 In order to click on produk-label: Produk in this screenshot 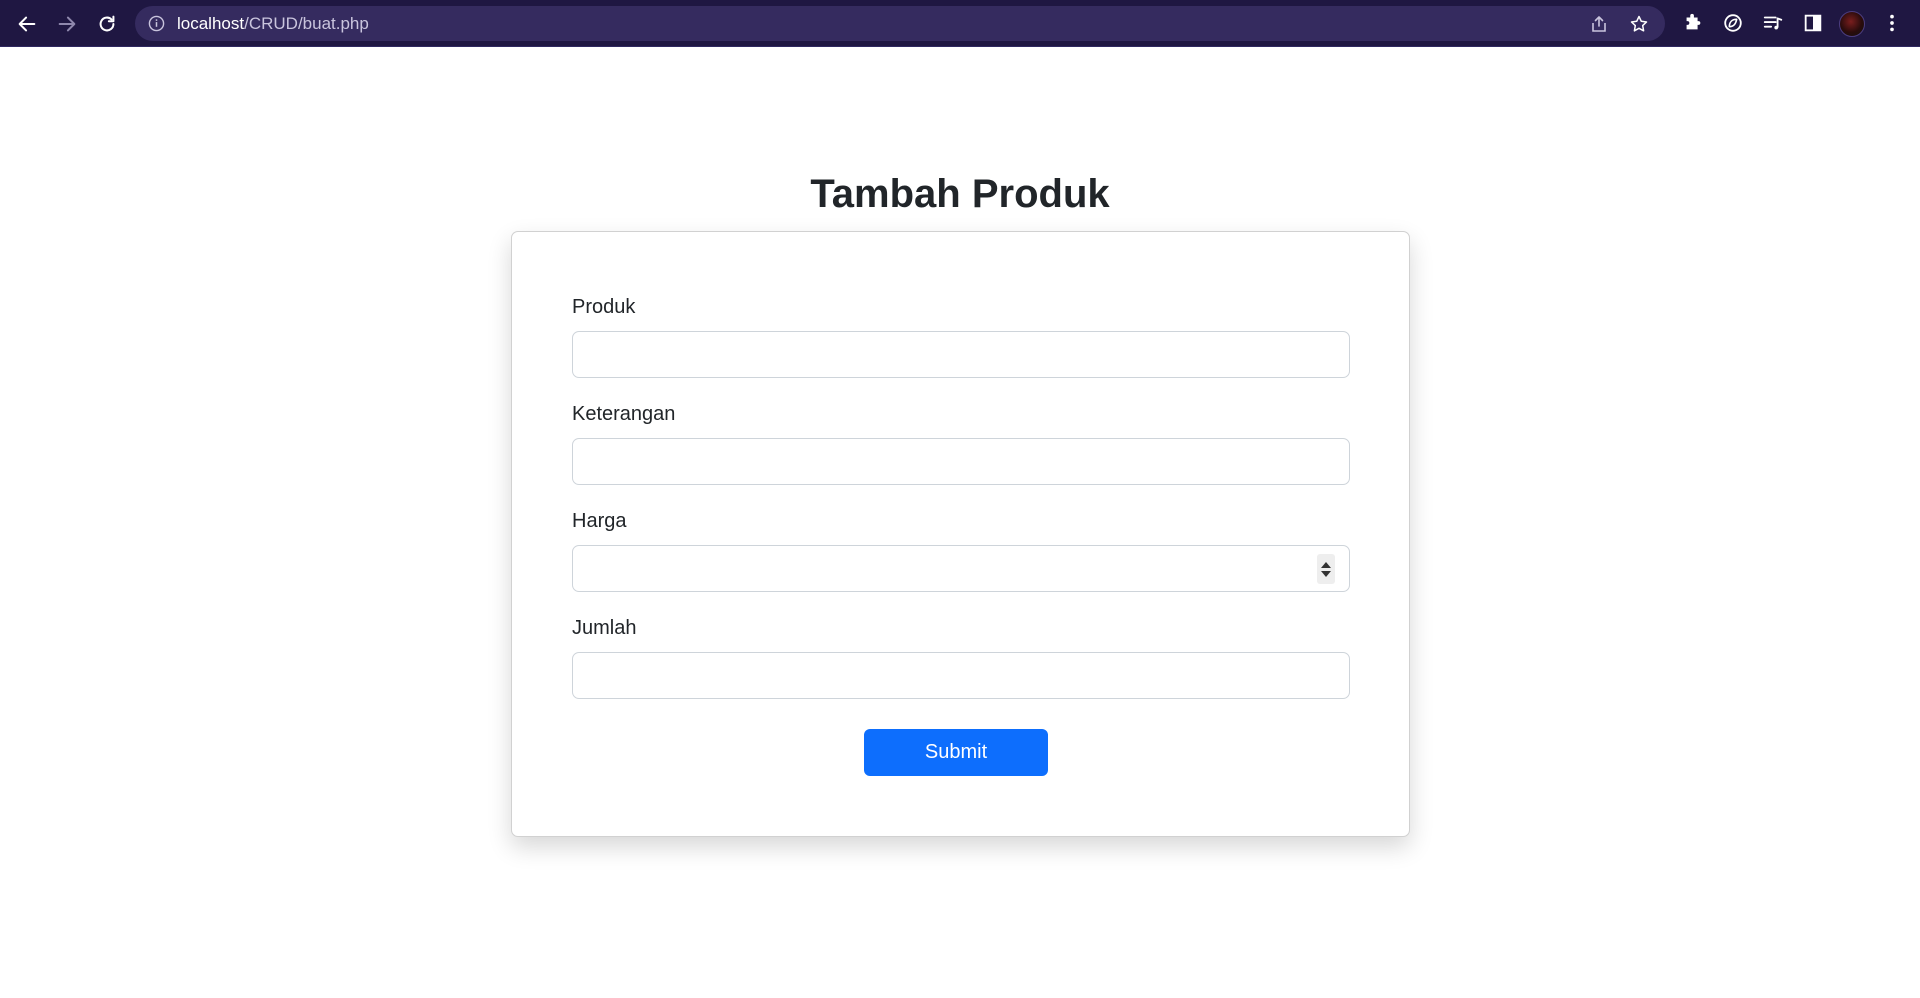, I will do `click(604, 307)`.